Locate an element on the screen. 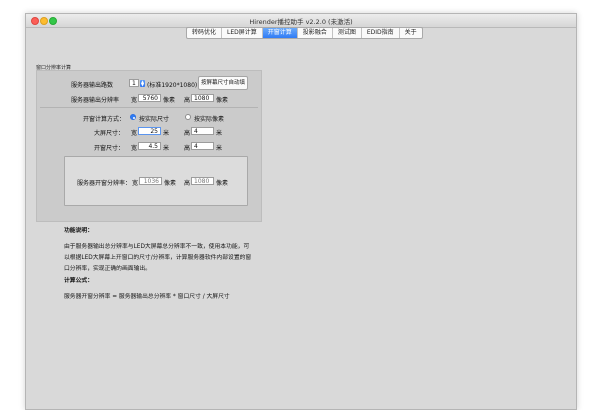 The width and height of the screenshot is (597, 410). method-actual-pixel-radio is located at coordinates (188, 117).